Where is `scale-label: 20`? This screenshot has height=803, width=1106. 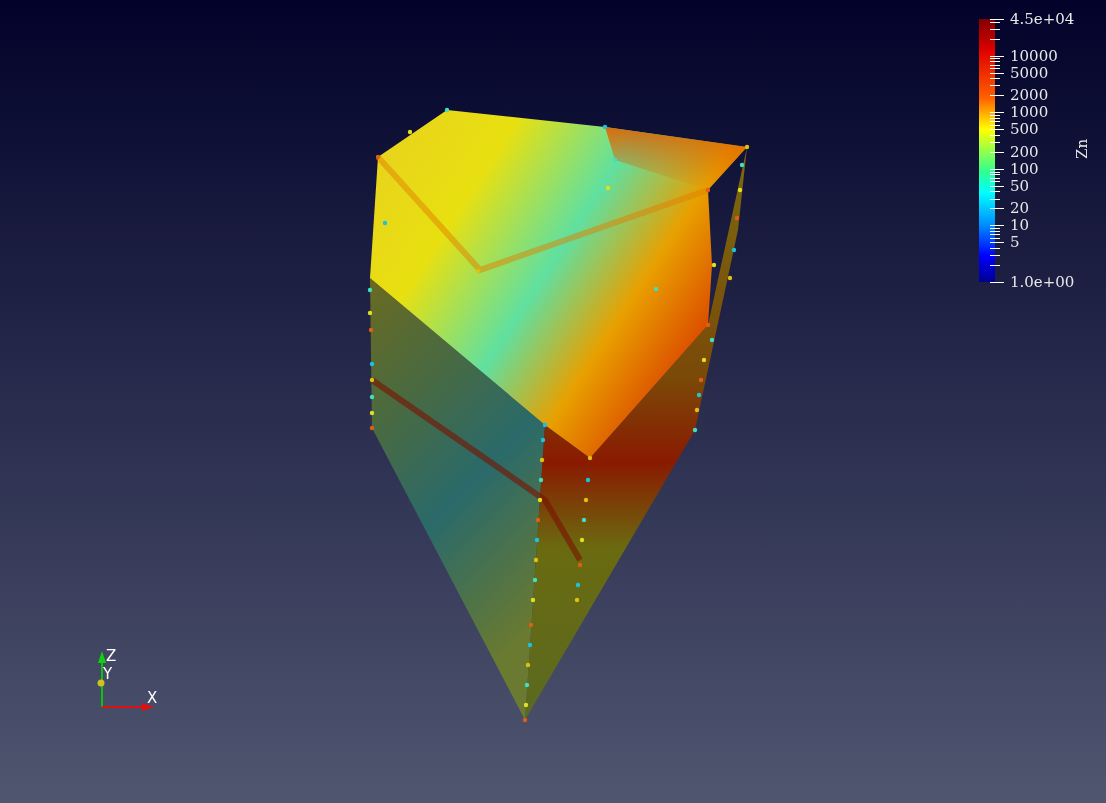 scale-label: 20 is located at coordinates (1020, 208).